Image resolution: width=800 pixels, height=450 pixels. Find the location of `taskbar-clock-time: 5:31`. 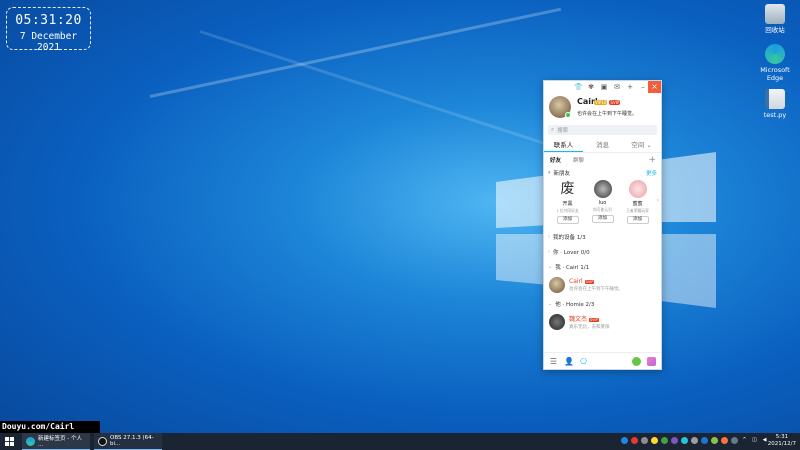

taskbar-clock-time: 5:31 is located at coordinates (782, 437).